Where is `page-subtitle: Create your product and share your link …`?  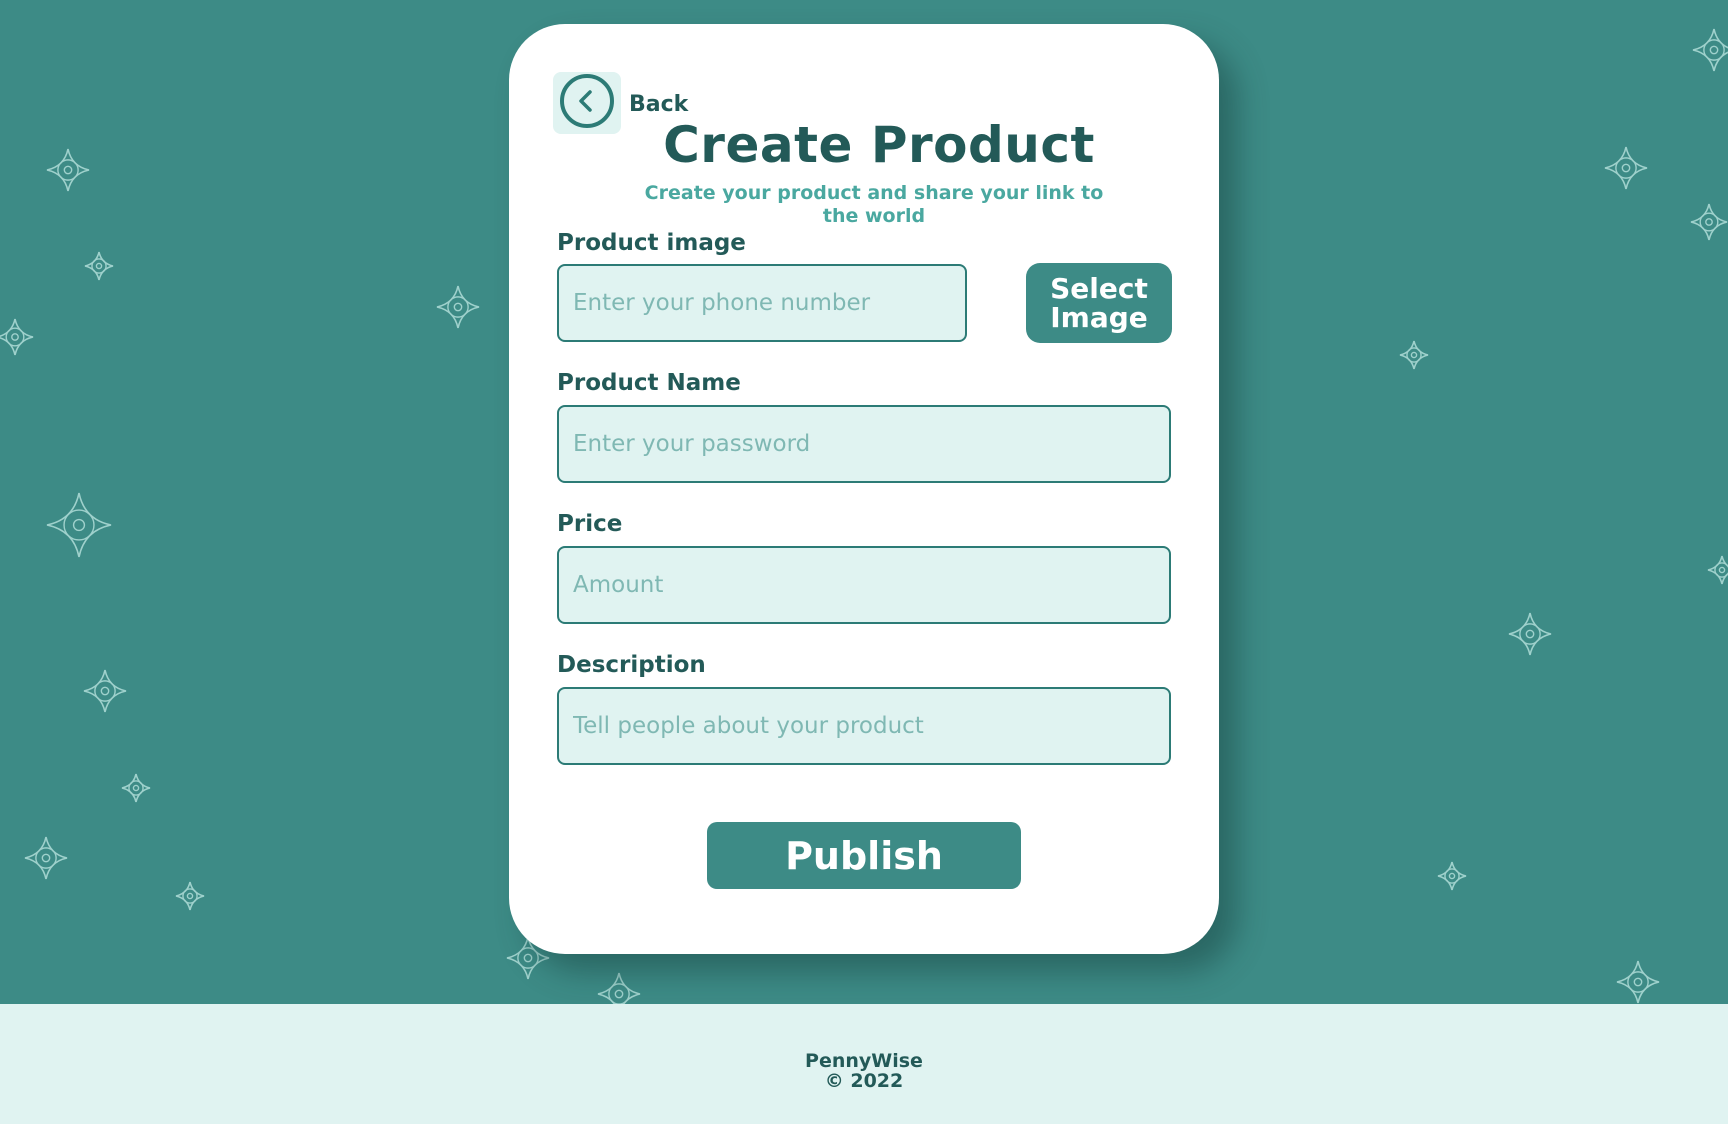 page-subtitle: Create your product and share your link … is located at coordinates (874, 204).